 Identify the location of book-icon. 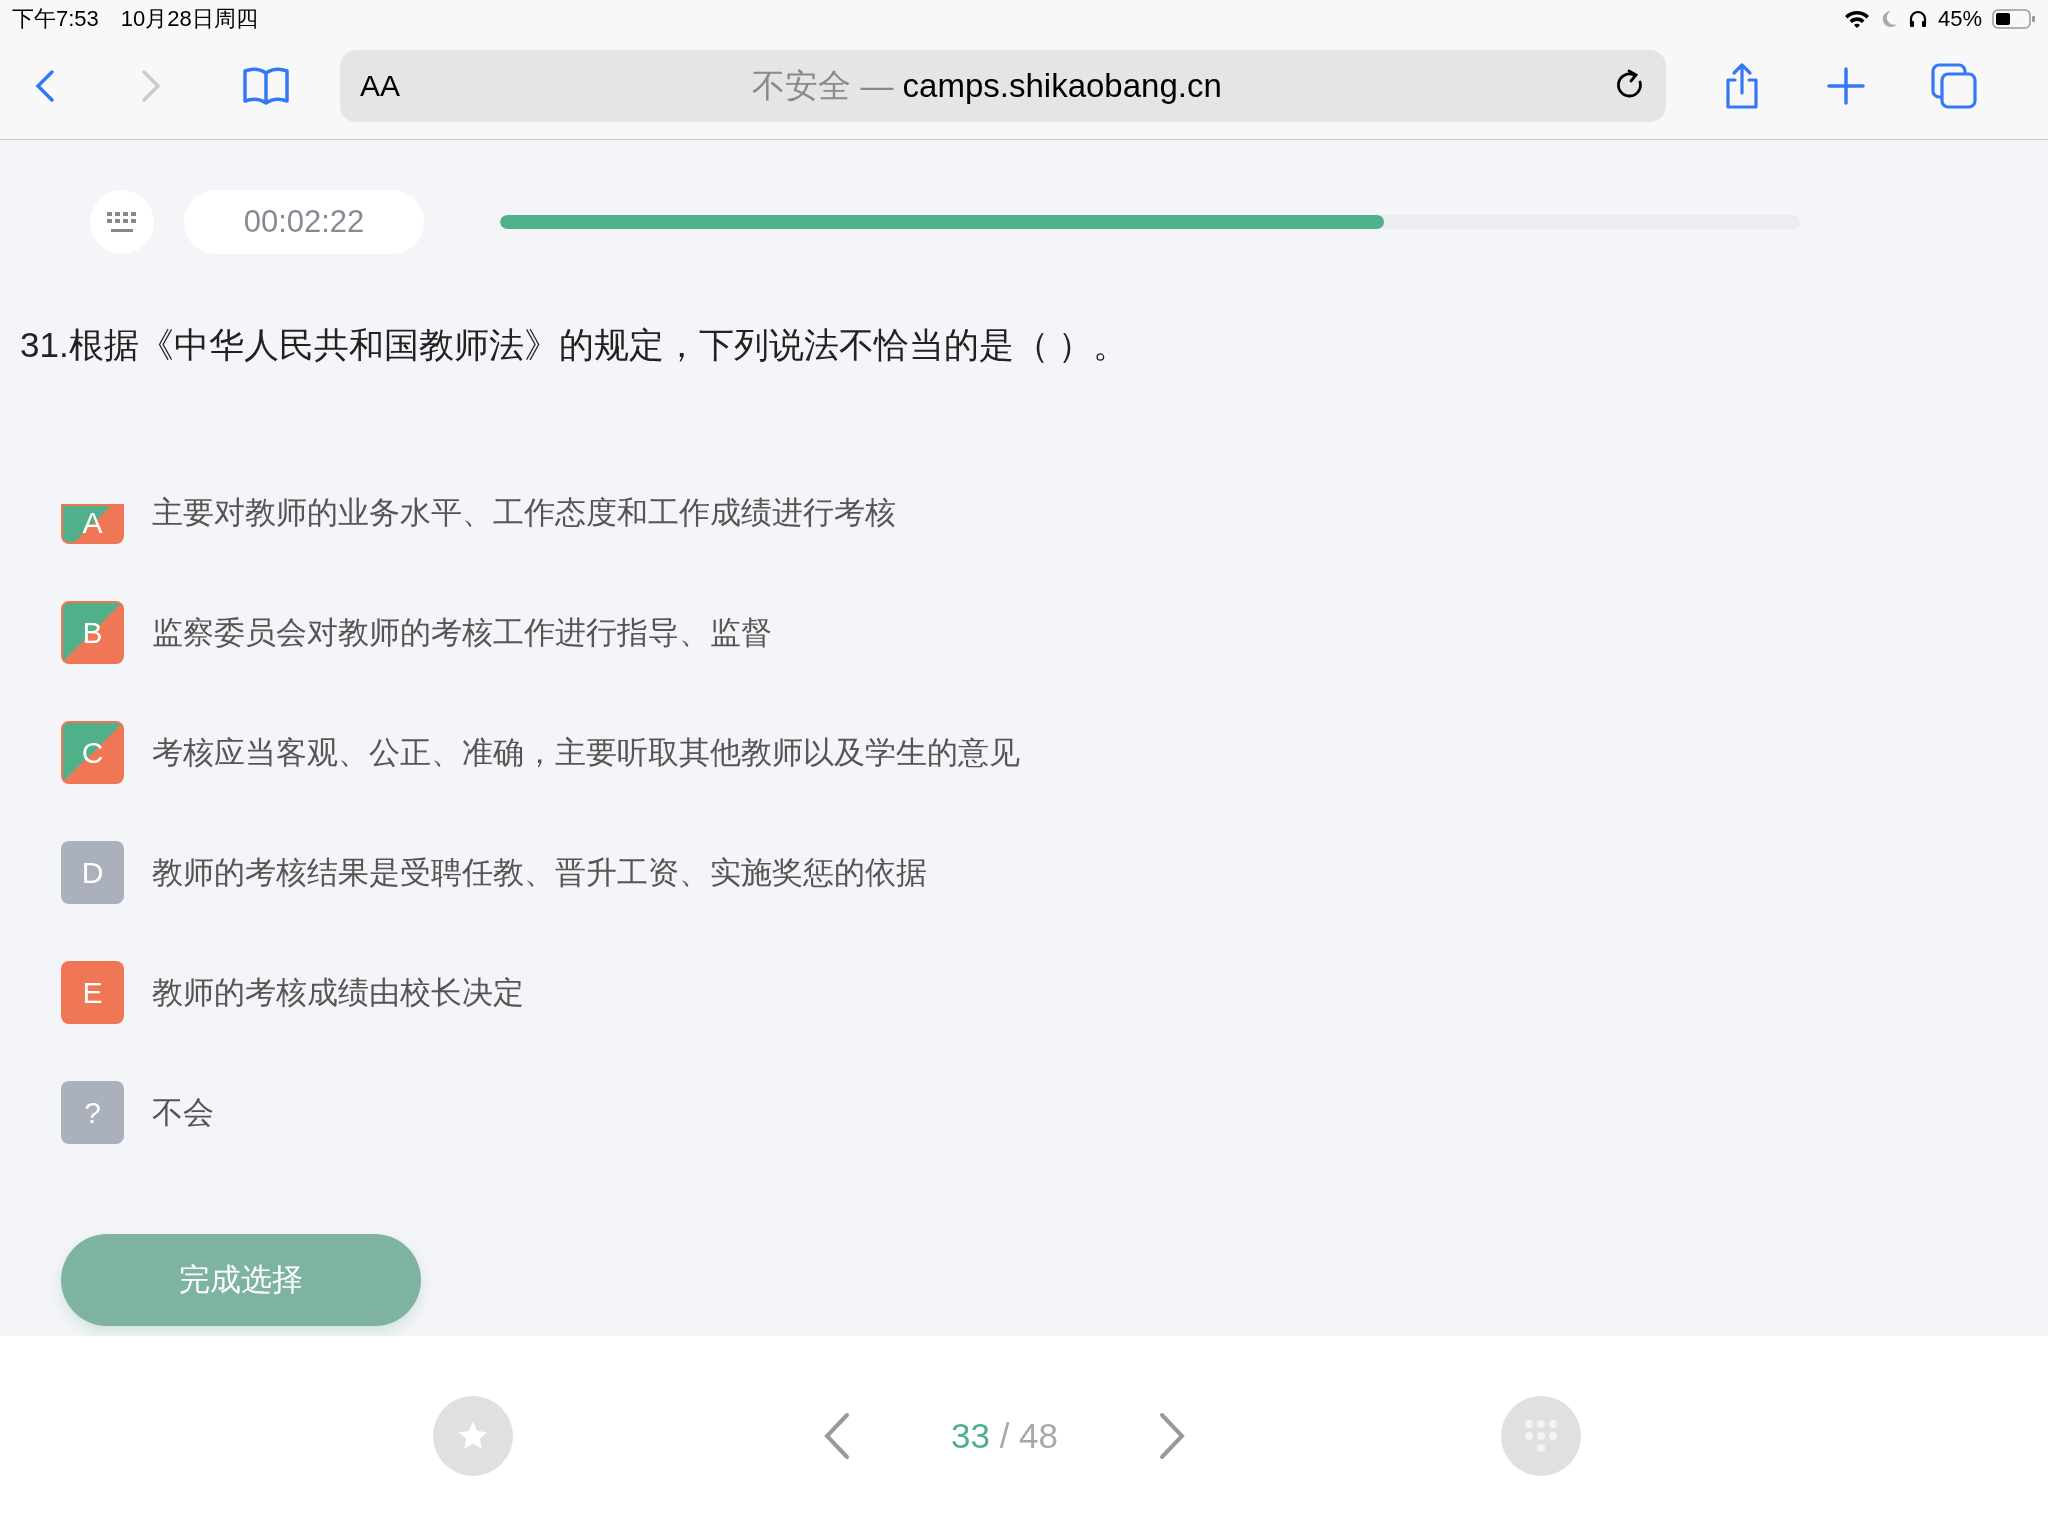
(266, 86).